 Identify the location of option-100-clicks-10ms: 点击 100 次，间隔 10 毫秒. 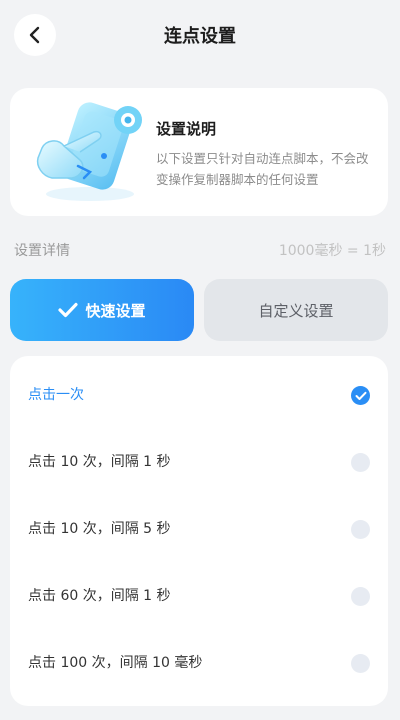
(199, 663).